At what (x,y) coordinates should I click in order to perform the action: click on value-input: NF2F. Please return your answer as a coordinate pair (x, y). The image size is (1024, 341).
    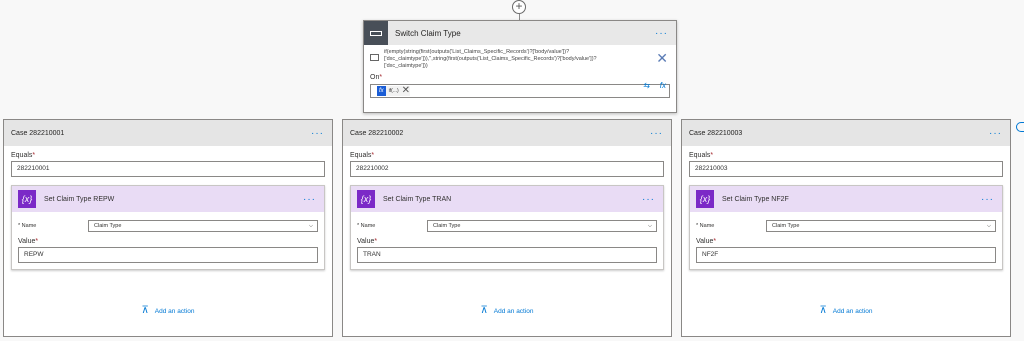
    Looking at the image, I should click on (846, 255).